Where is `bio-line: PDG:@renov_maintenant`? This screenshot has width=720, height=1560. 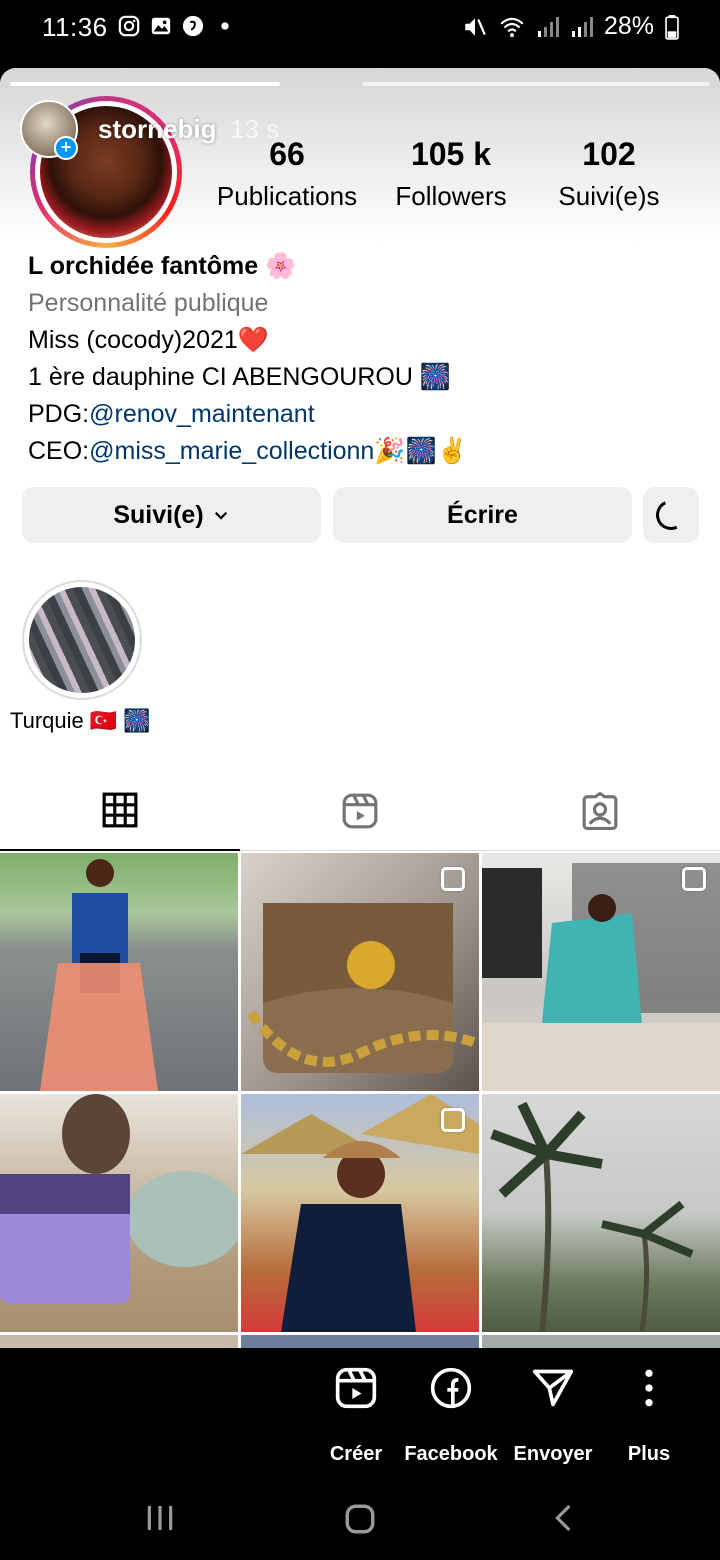 bio-line: PDG:@renov_maintenant is located at coordinates (171, 414).